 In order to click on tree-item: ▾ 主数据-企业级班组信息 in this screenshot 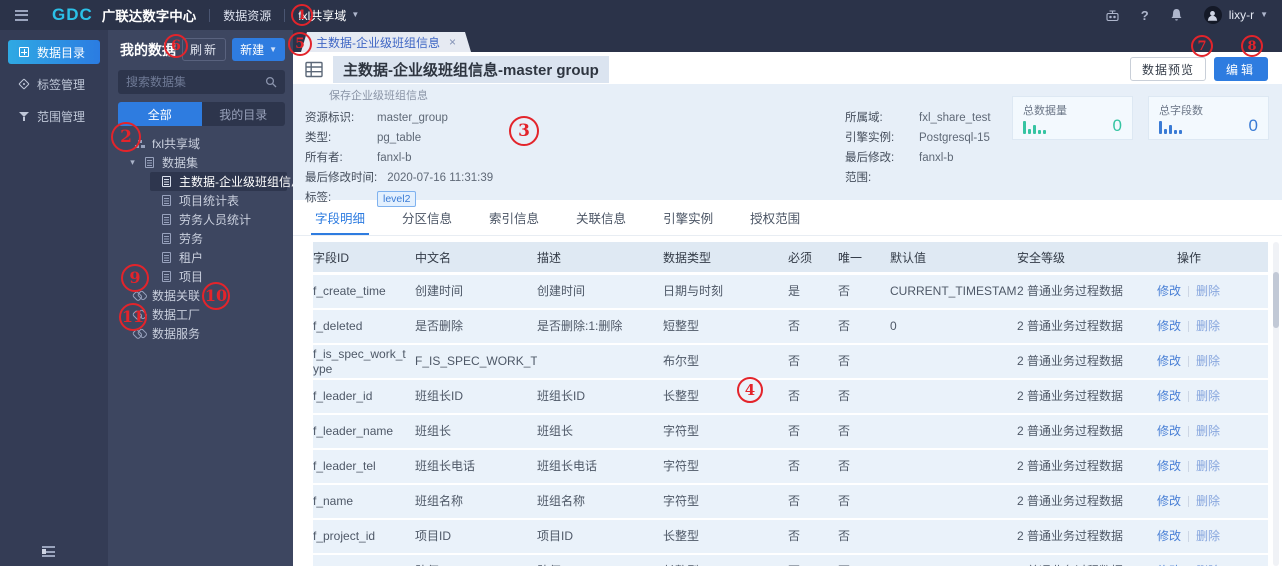, I will do `click(221, 181)`.